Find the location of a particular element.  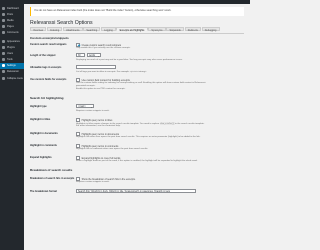

custom-excerpts-label: Custom search result snippets is located at coordinates (48, 44).